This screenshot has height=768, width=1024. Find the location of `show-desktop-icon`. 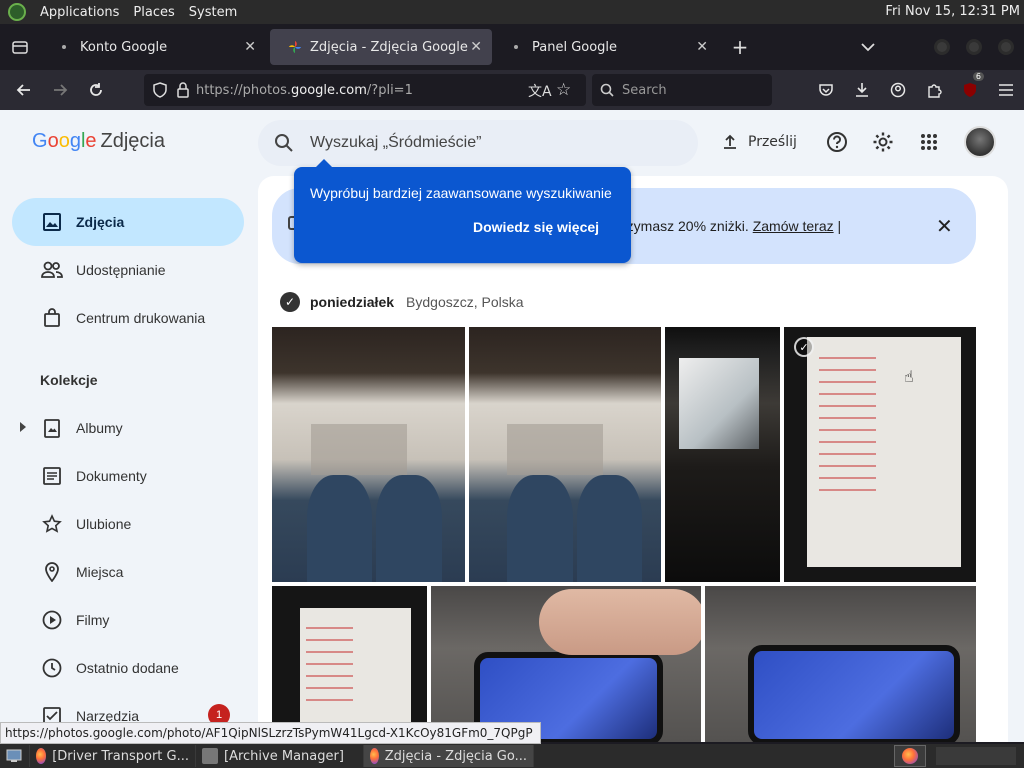

show-desktop-icon is located at coordinates (15, 756).